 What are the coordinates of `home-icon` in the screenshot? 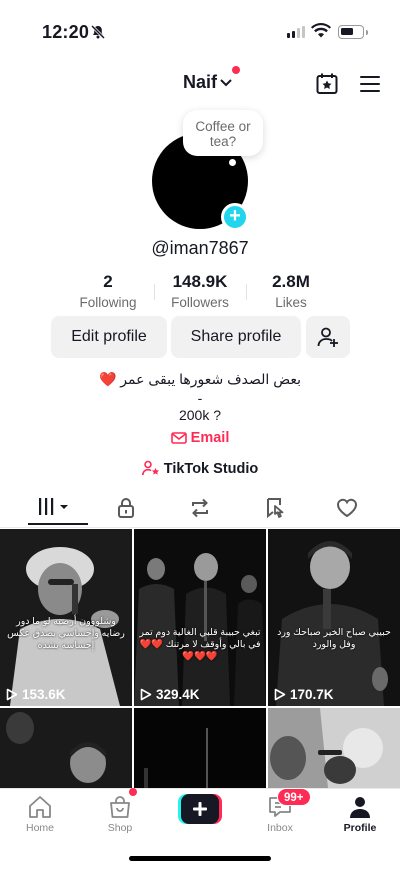 It's located at (40, 807).